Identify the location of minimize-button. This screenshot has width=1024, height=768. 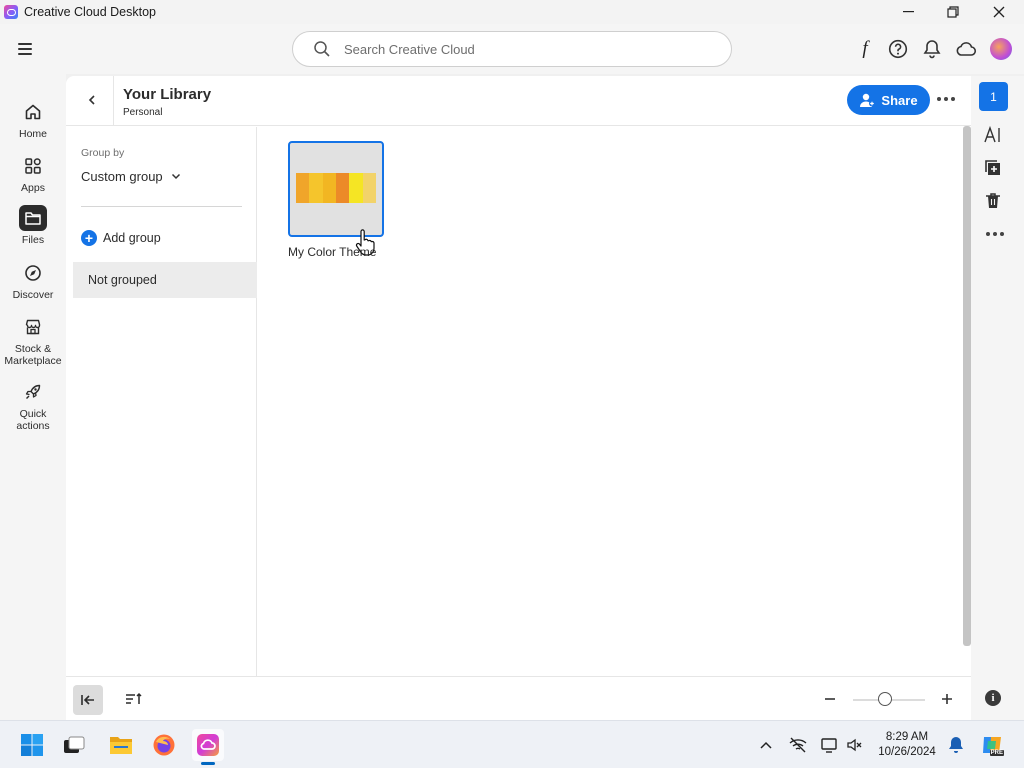
(908, 12).